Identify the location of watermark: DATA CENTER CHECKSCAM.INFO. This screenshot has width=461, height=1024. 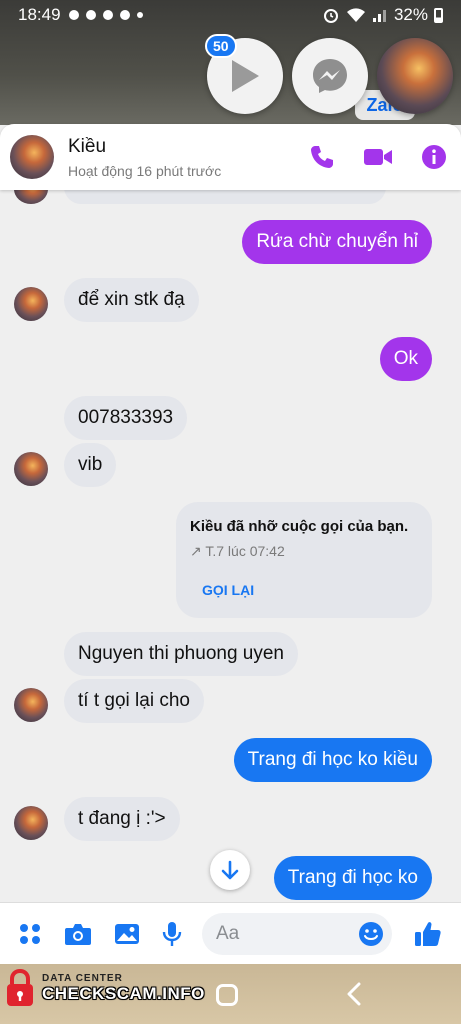
(104, 988).